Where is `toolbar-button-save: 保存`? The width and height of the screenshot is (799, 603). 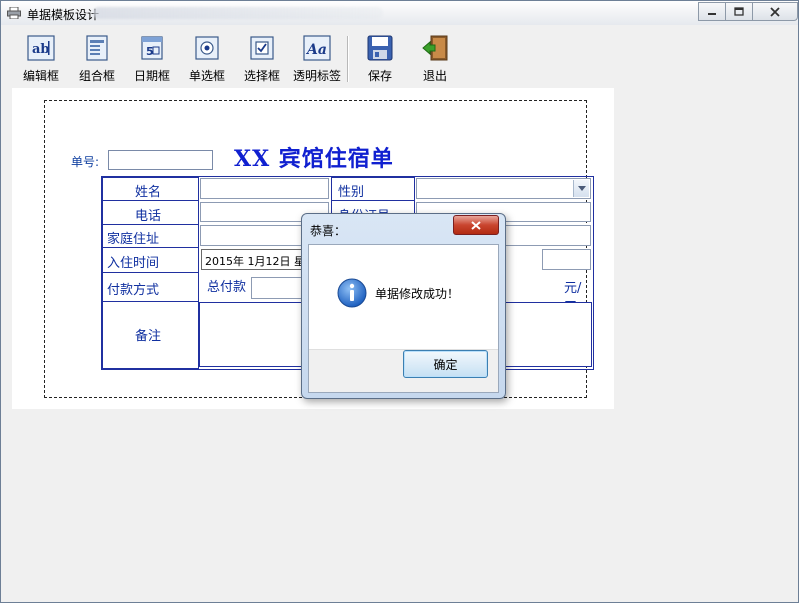 toolbar-button-save: 保存 is located at coordinates (380, 60).